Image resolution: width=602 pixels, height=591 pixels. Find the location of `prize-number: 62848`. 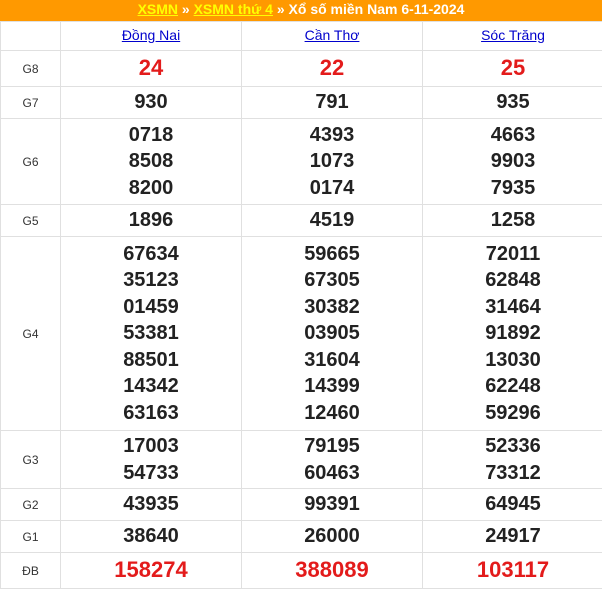

prize-number: 62848 is located at coordinates (513, 280).